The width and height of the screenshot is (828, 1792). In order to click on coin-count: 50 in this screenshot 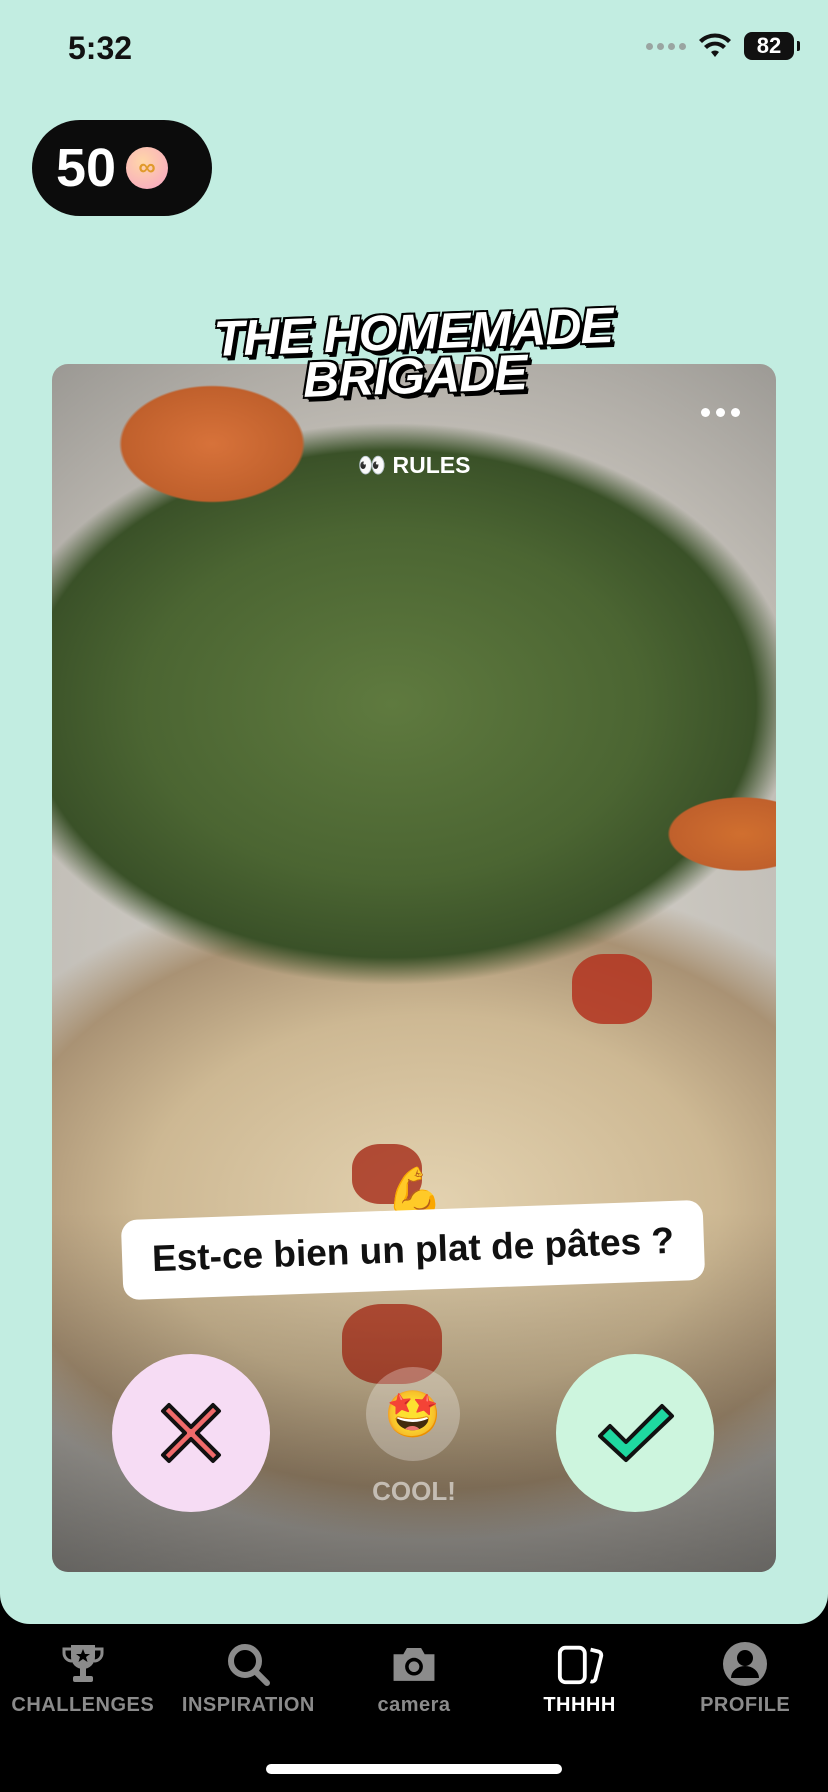, I will do `click(86, 168)`.